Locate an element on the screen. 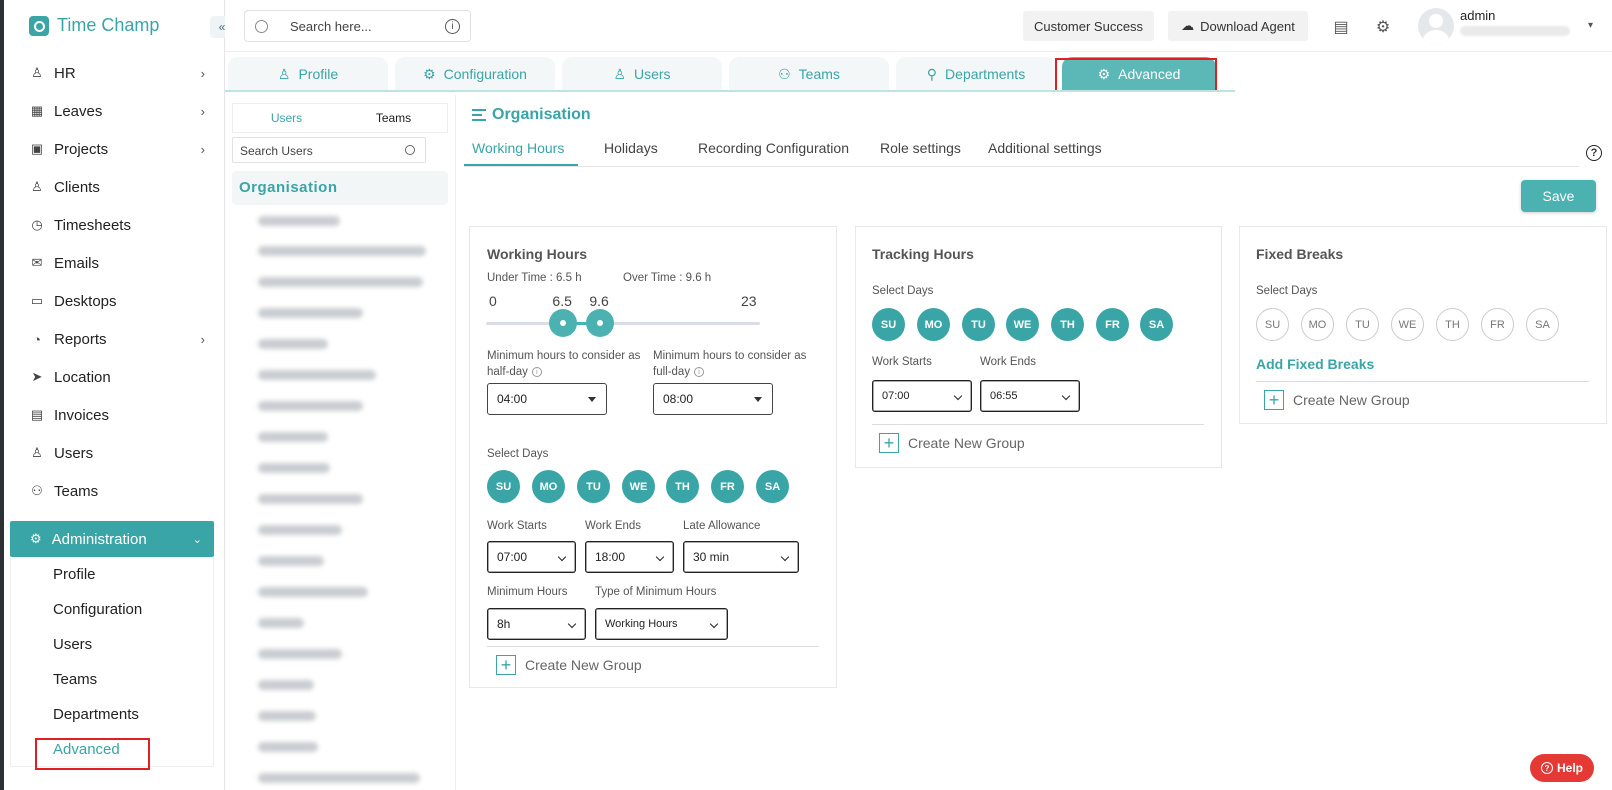 This screenshot has height=790, width=1612. late-allowance-select: 30 min is located at coordinates (741, 557).